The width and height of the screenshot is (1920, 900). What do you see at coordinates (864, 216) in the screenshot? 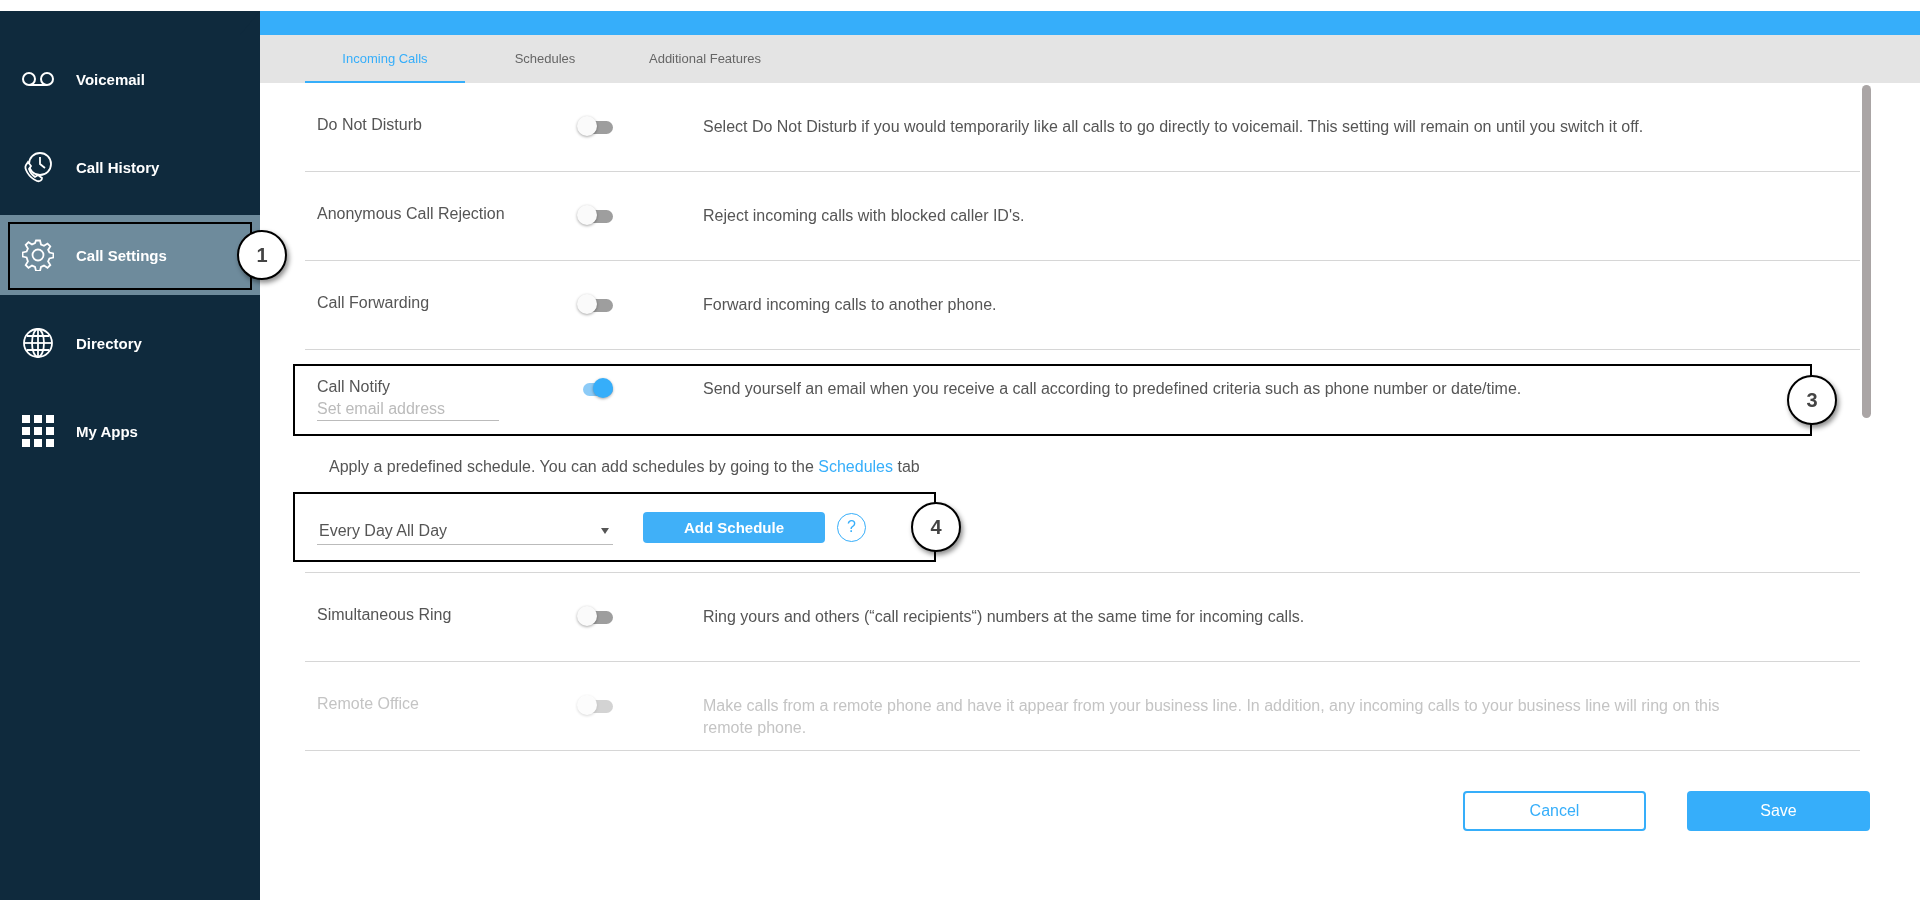
I see `setting-description: Reject incoming calls with blocked caller ID's.` at bounding box center [864, 216].